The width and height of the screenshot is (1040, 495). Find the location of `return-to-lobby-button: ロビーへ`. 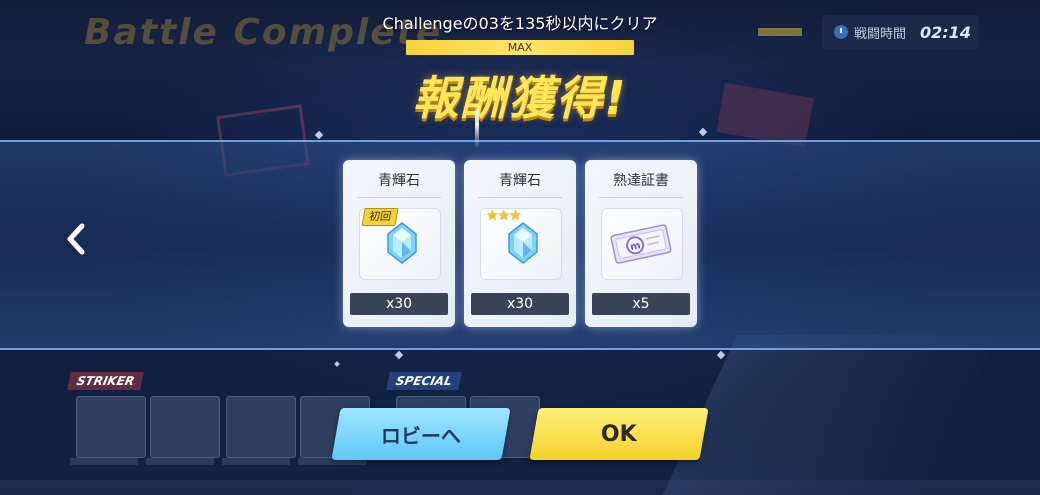

return-to-lobby-button: ロビーへ is located at coordinates (421, 434).